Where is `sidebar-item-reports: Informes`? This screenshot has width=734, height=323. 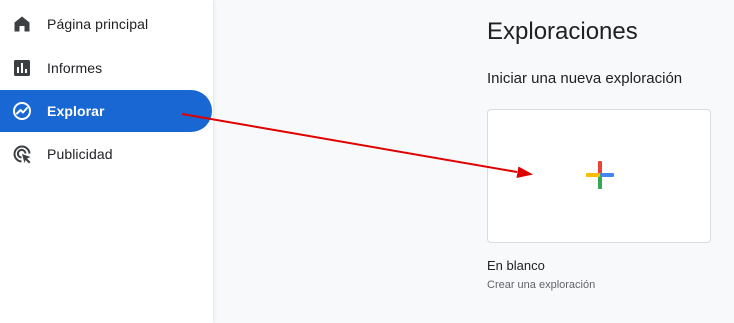 sidebar-item-reports: Informes is located at coordinates (106, 68).